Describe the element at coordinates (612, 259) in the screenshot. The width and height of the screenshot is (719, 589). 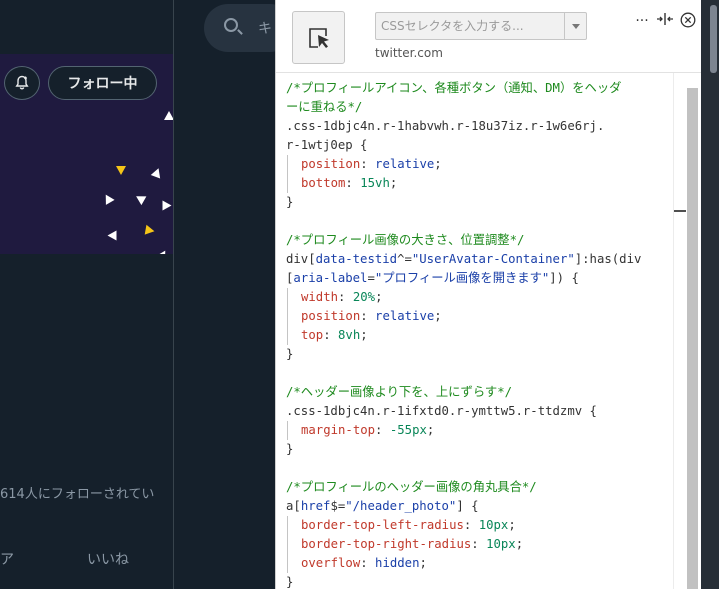
I see `code-token: :has(div` at that location.